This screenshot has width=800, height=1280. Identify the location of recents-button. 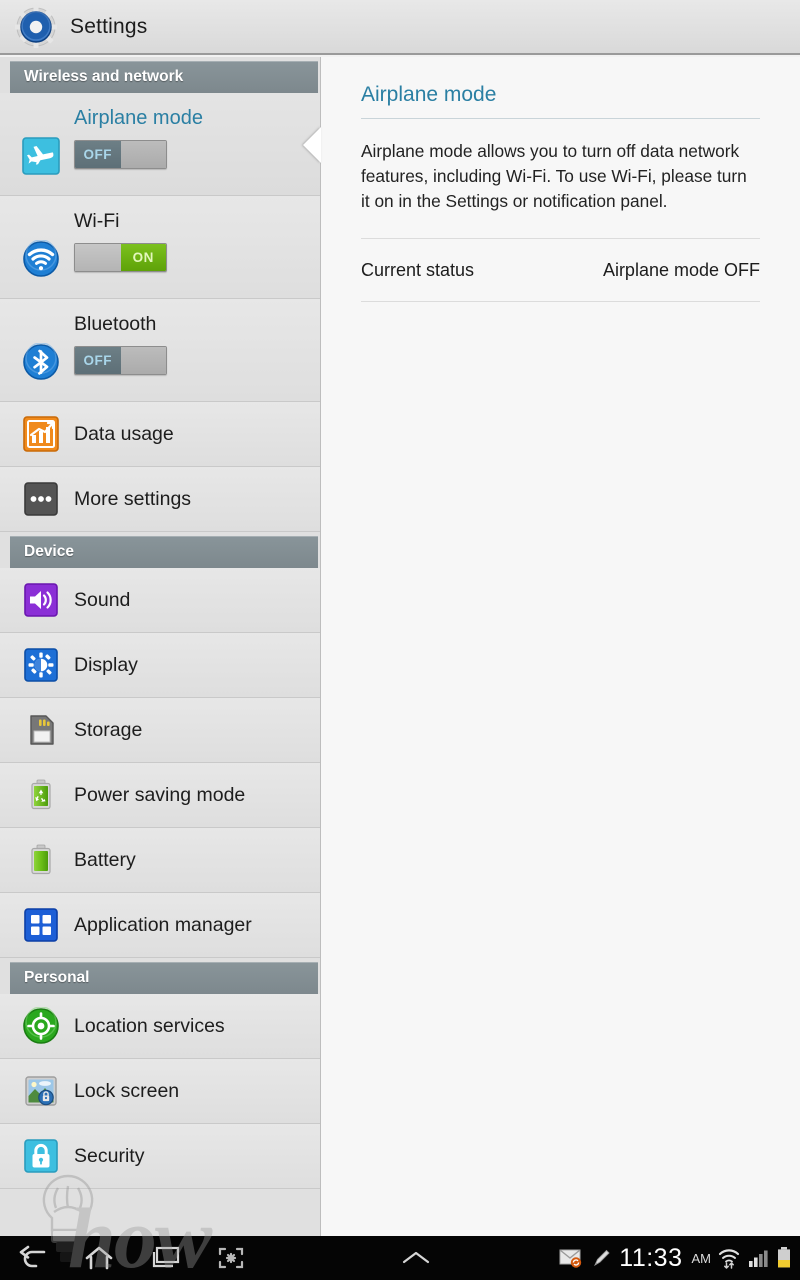
(165, 1258).